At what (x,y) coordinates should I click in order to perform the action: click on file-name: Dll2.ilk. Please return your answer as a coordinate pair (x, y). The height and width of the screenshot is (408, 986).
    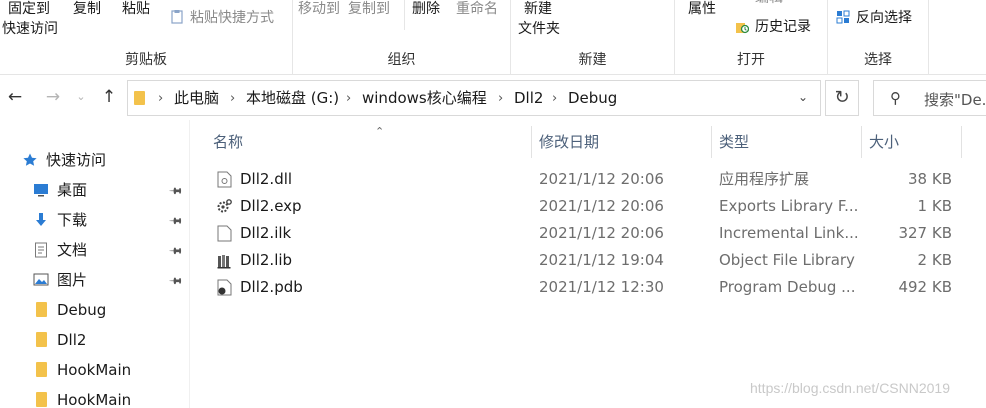
    Looking at the image, I should click on (266, 233).